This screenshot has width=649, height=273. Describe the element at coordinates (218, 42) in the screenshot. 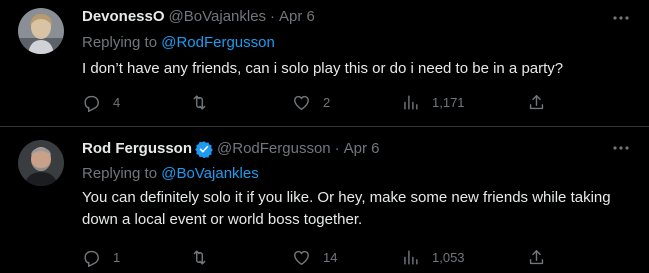

I see `replying-to-mention: @RodFergusson` at that location.